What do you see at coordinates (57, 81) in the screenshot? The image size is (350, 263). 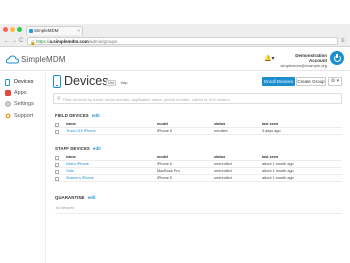 I see `devices-phone-icon` at bounding box center [57, 81].